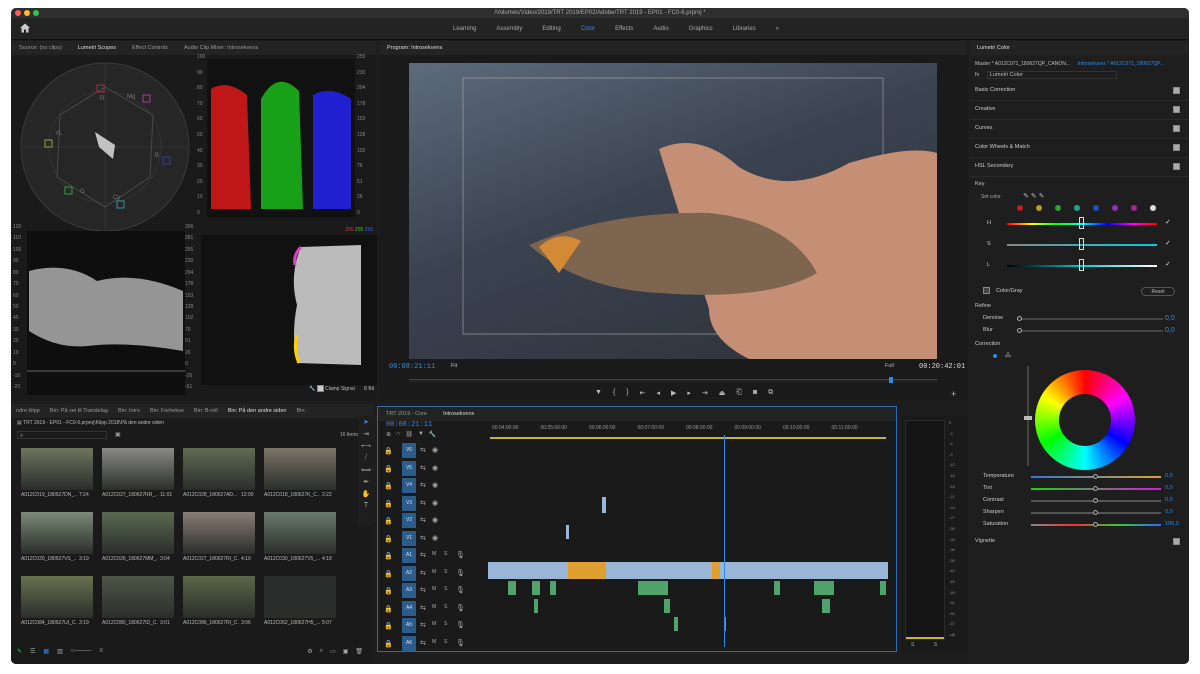  I want to click on wrench-icon: 🔧, so click(312, 389).